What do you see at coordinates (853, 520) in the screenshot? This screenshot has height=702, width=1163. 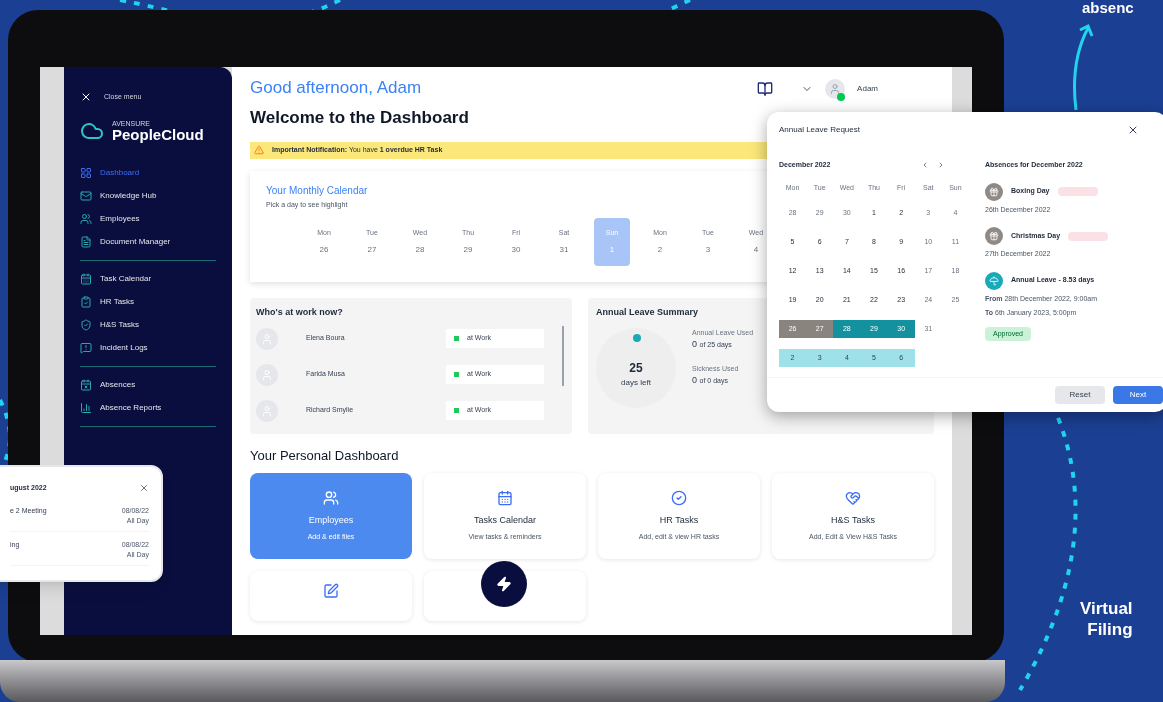 I see `tile-title: H&S Tasks` at bounding box center [853, 520].